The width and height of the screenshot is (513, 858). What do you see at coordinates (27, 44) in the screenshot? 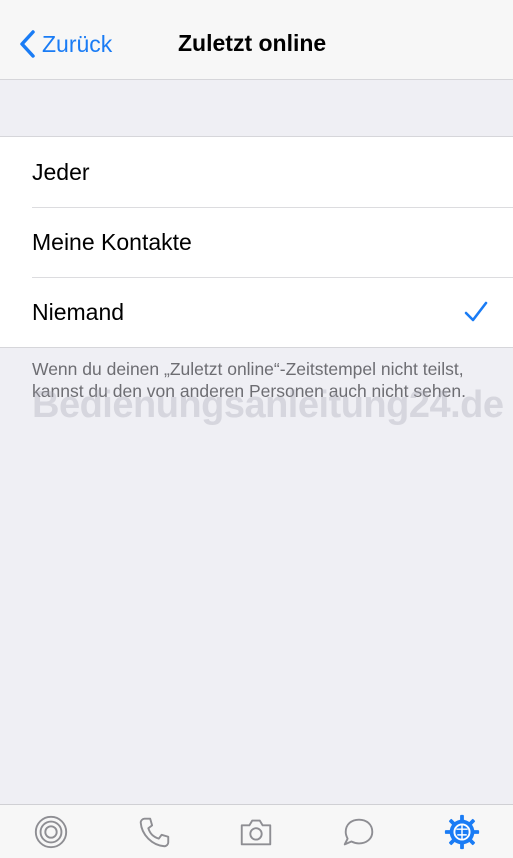
I see `chevron-left-icon` at bounding box center [27, 44].